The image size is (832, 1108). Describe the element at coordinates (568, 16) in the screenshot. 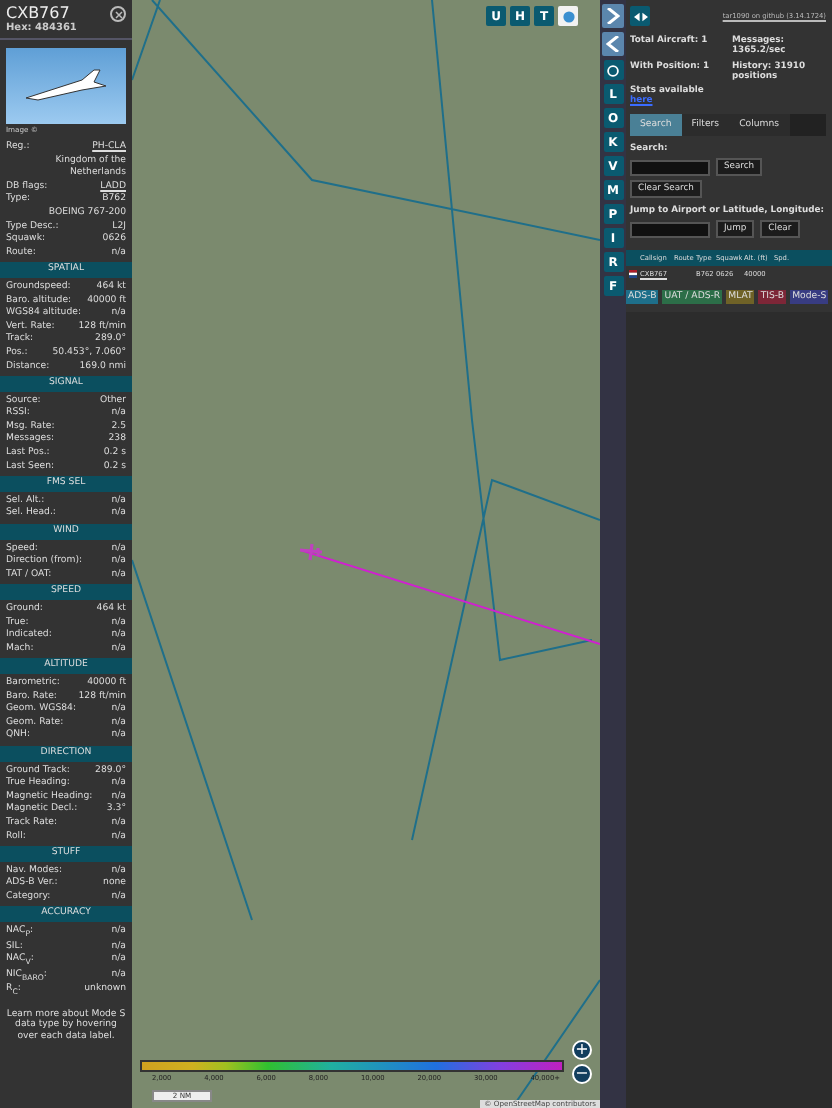

I see `layers-button` at that location.